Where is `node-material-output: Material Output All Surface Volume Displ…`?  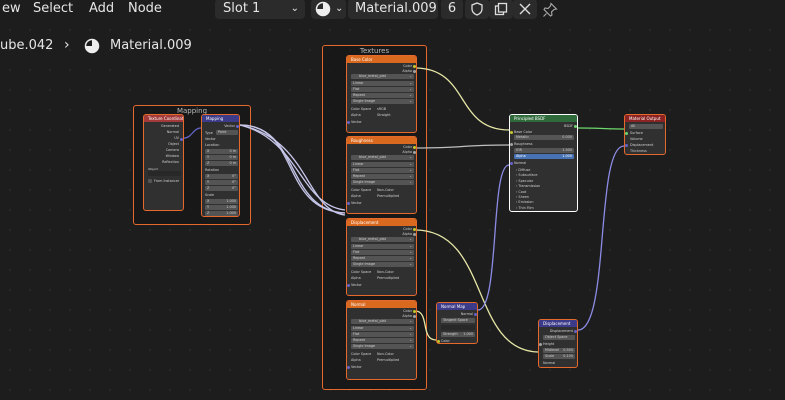
node-material-output: Material Output All Surface Volume Displ… is located at coordinates (645, 134).